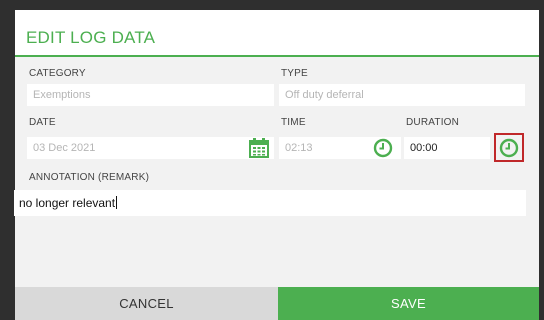  I want to click on annotation-value: no longer relevant, so click(67, 203).